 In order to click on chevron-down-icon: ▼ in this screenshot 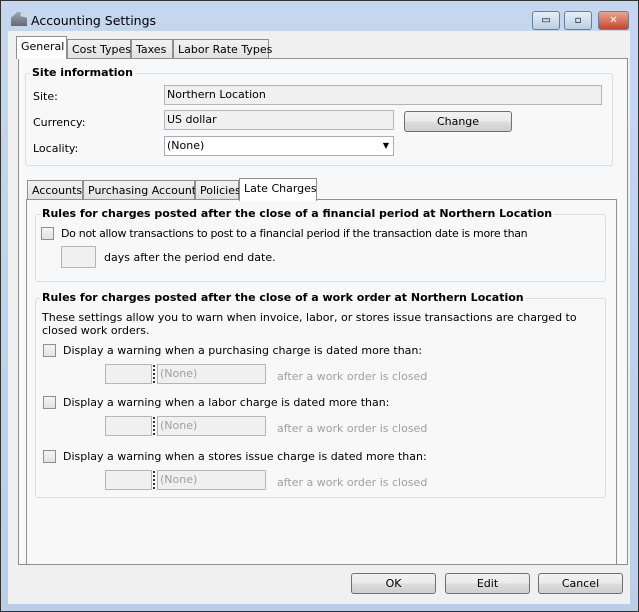, I will do `click(385, 145)`.